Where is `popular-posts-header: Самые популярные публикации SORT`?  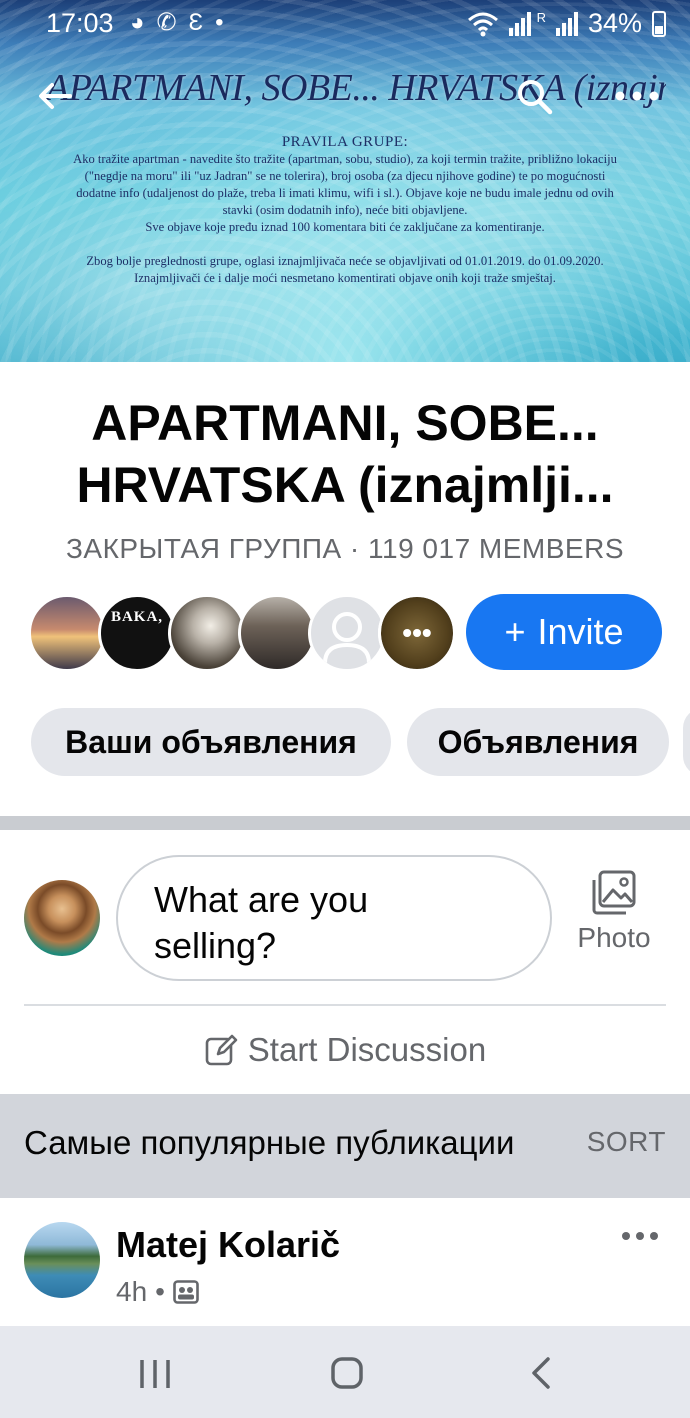 popular-posts-header: Самые популярные публикации SORT is located at coordinates (345, 1146).